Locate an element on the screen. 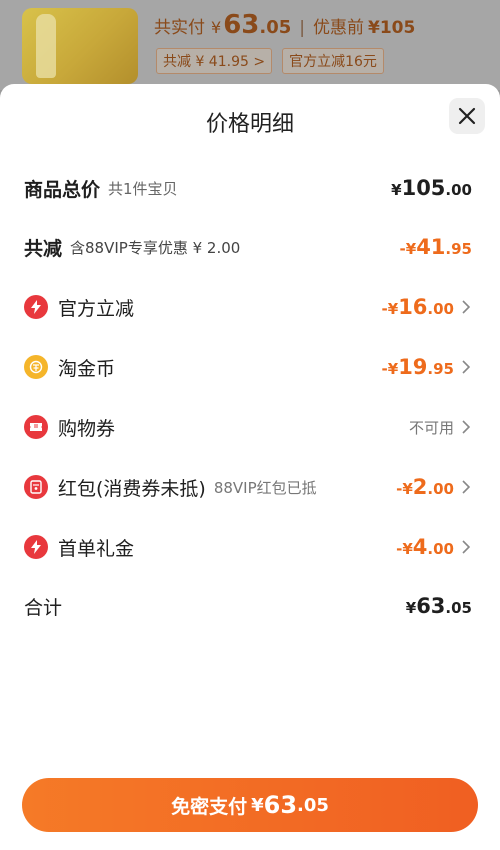 The image size is (500, 850). coin-icon is located at coordinates (36, 367).